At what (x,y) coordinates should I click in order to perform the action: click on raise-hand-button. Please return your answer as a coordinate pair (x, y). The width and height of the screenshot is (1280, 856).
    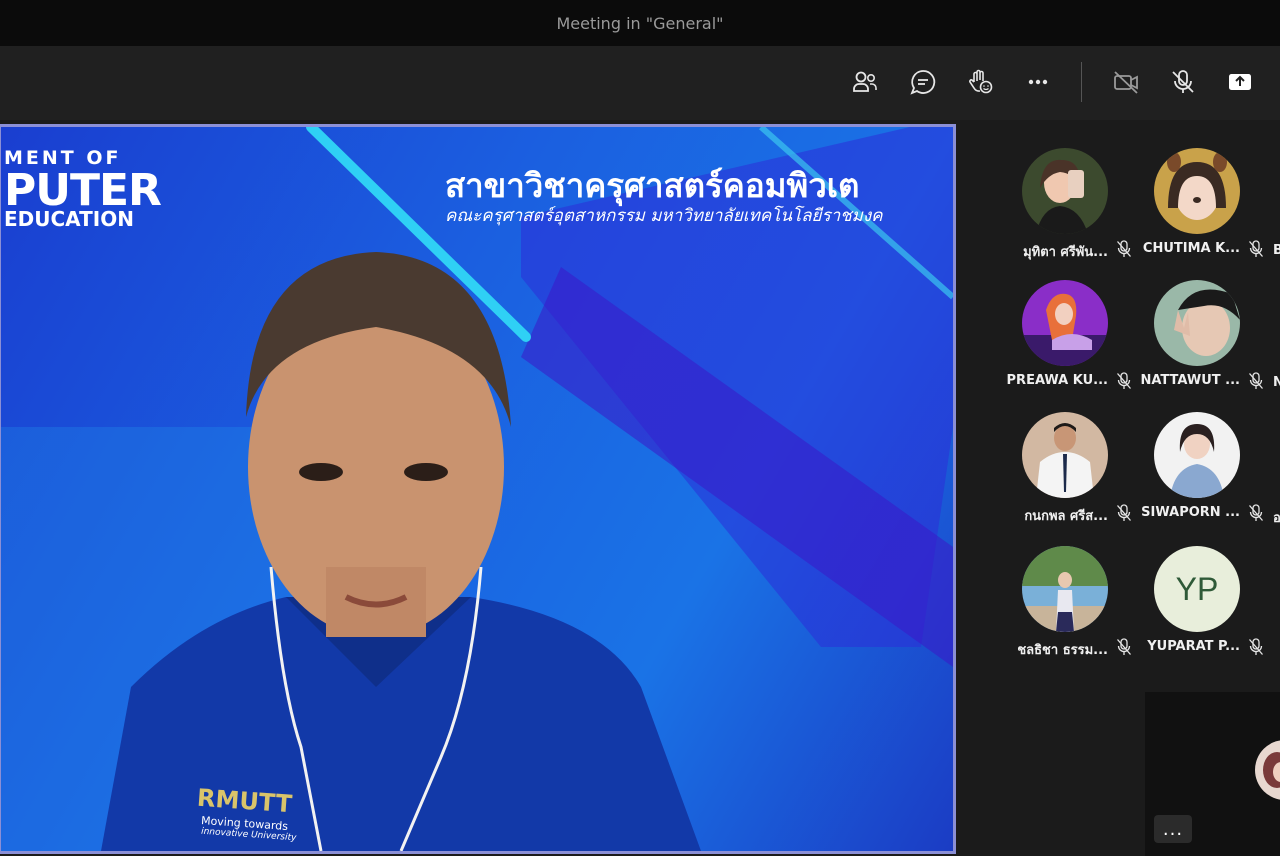
    Looking at the image, I should click on (980, 82).